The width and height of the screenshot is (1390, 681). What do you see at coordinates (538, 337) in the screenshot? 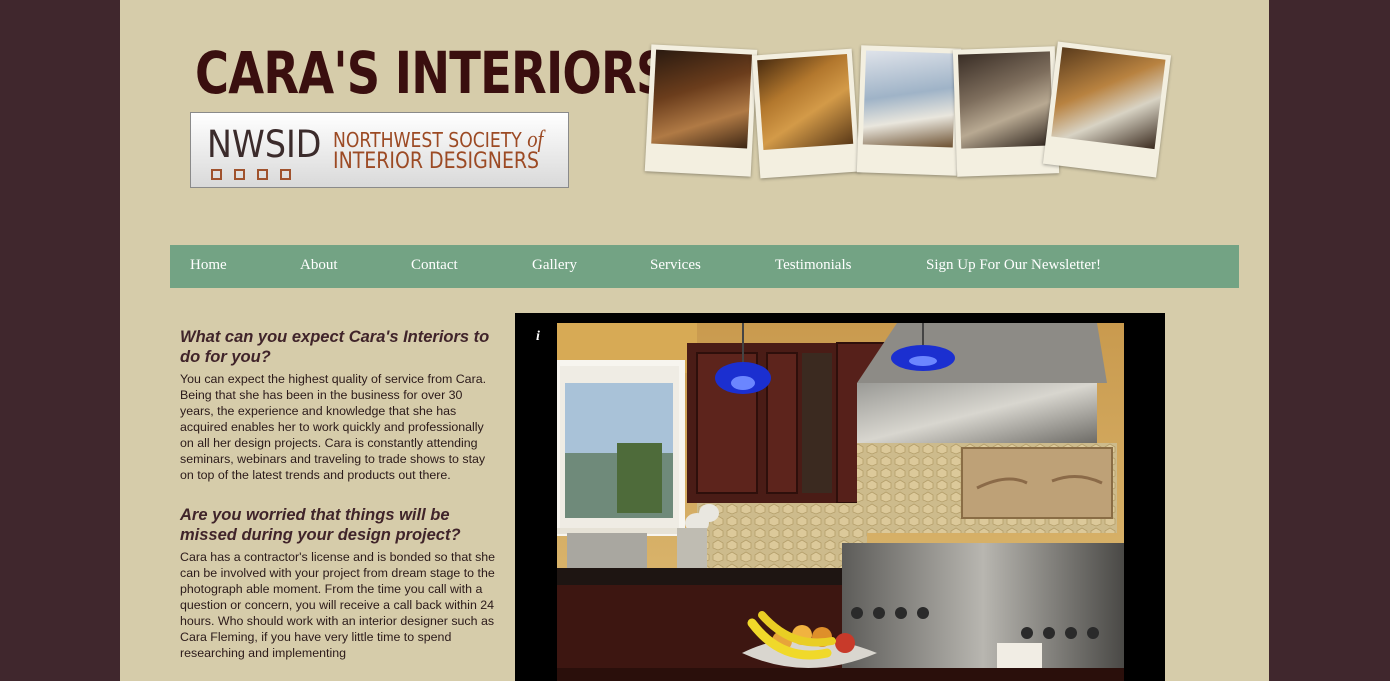
I see `info-icon: i` at bounding box center [538, 337].